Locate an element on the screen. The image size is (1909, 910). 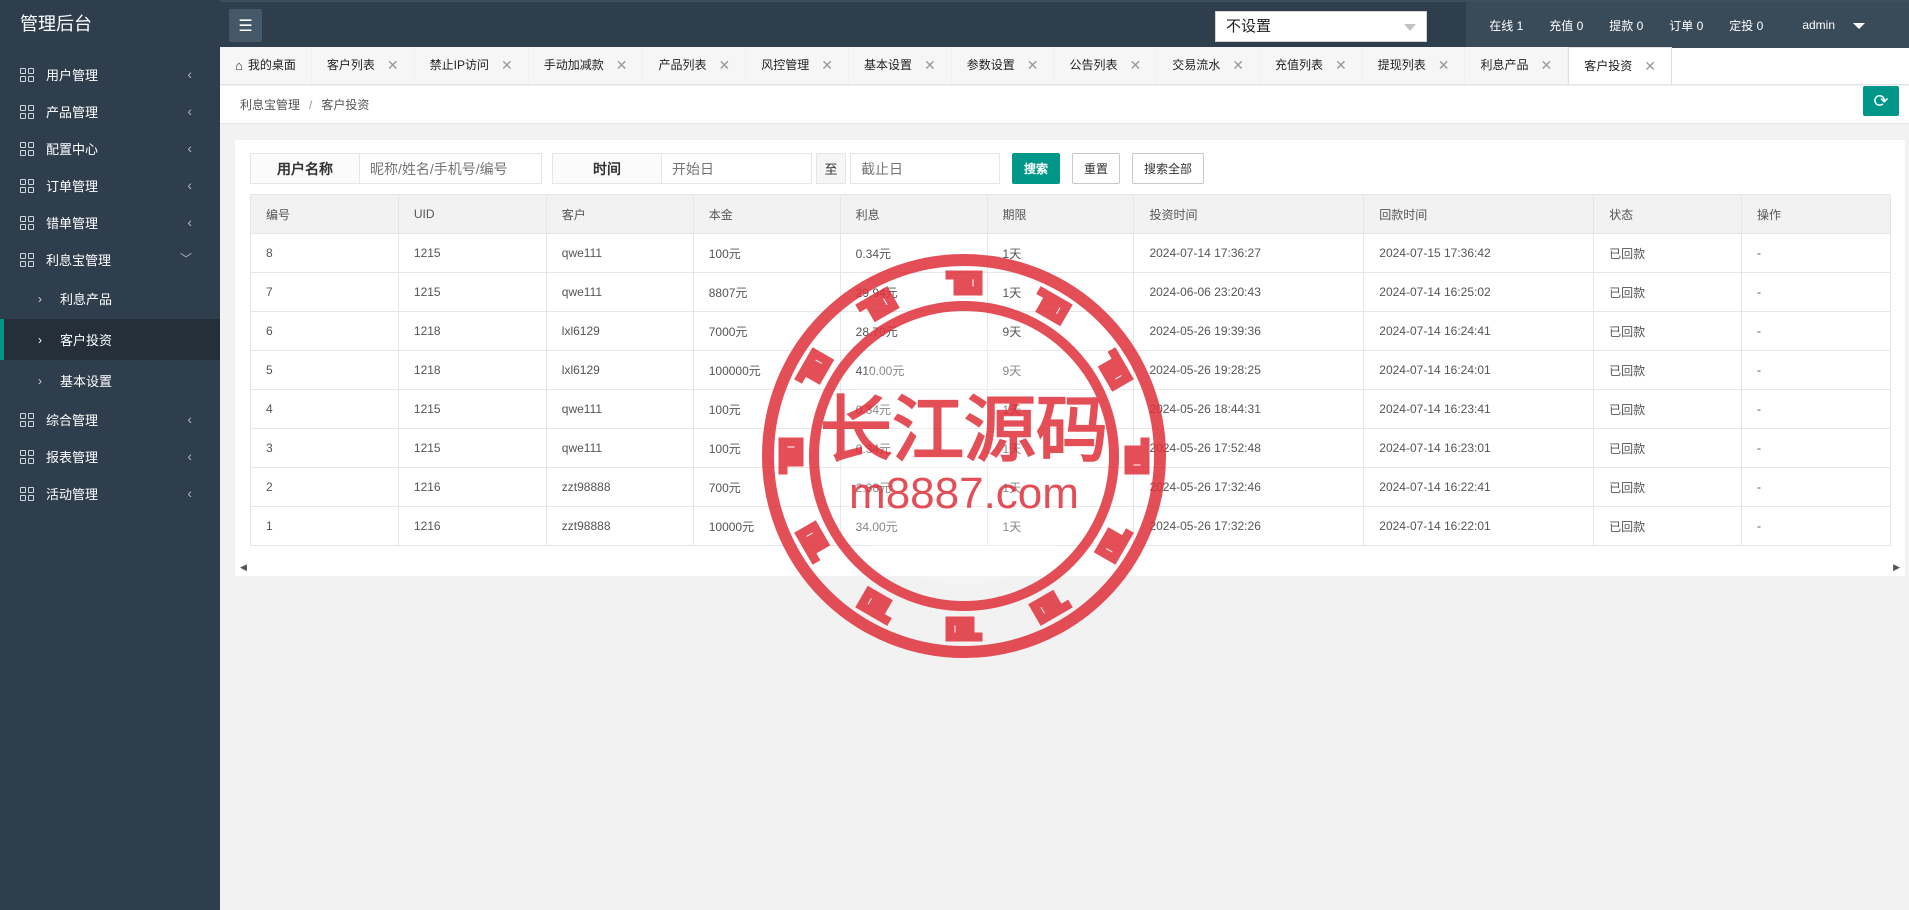
stat-withdraw: 提款 0 is located at coordinates (1626, 25).